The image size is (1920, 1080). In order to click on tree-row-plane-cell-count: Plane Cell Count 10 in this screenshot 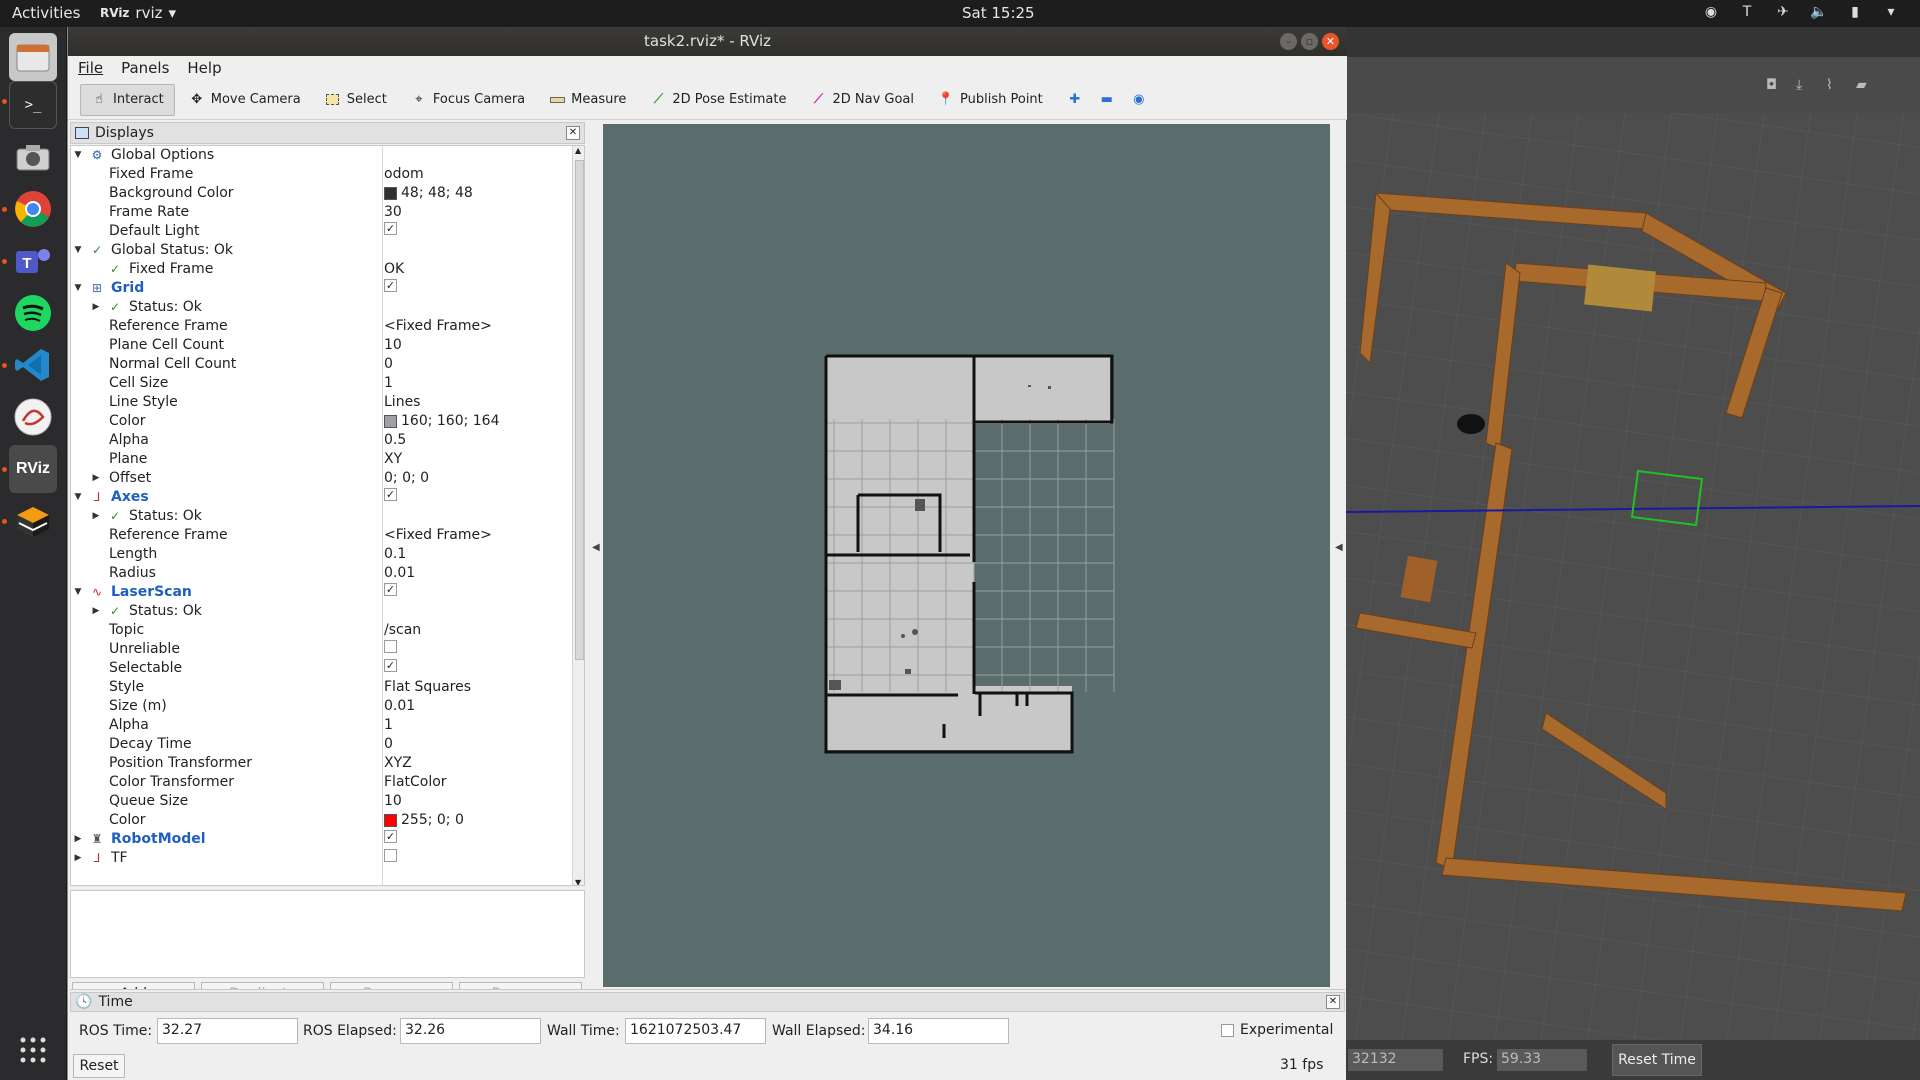, I will do `click(321, 345)`.